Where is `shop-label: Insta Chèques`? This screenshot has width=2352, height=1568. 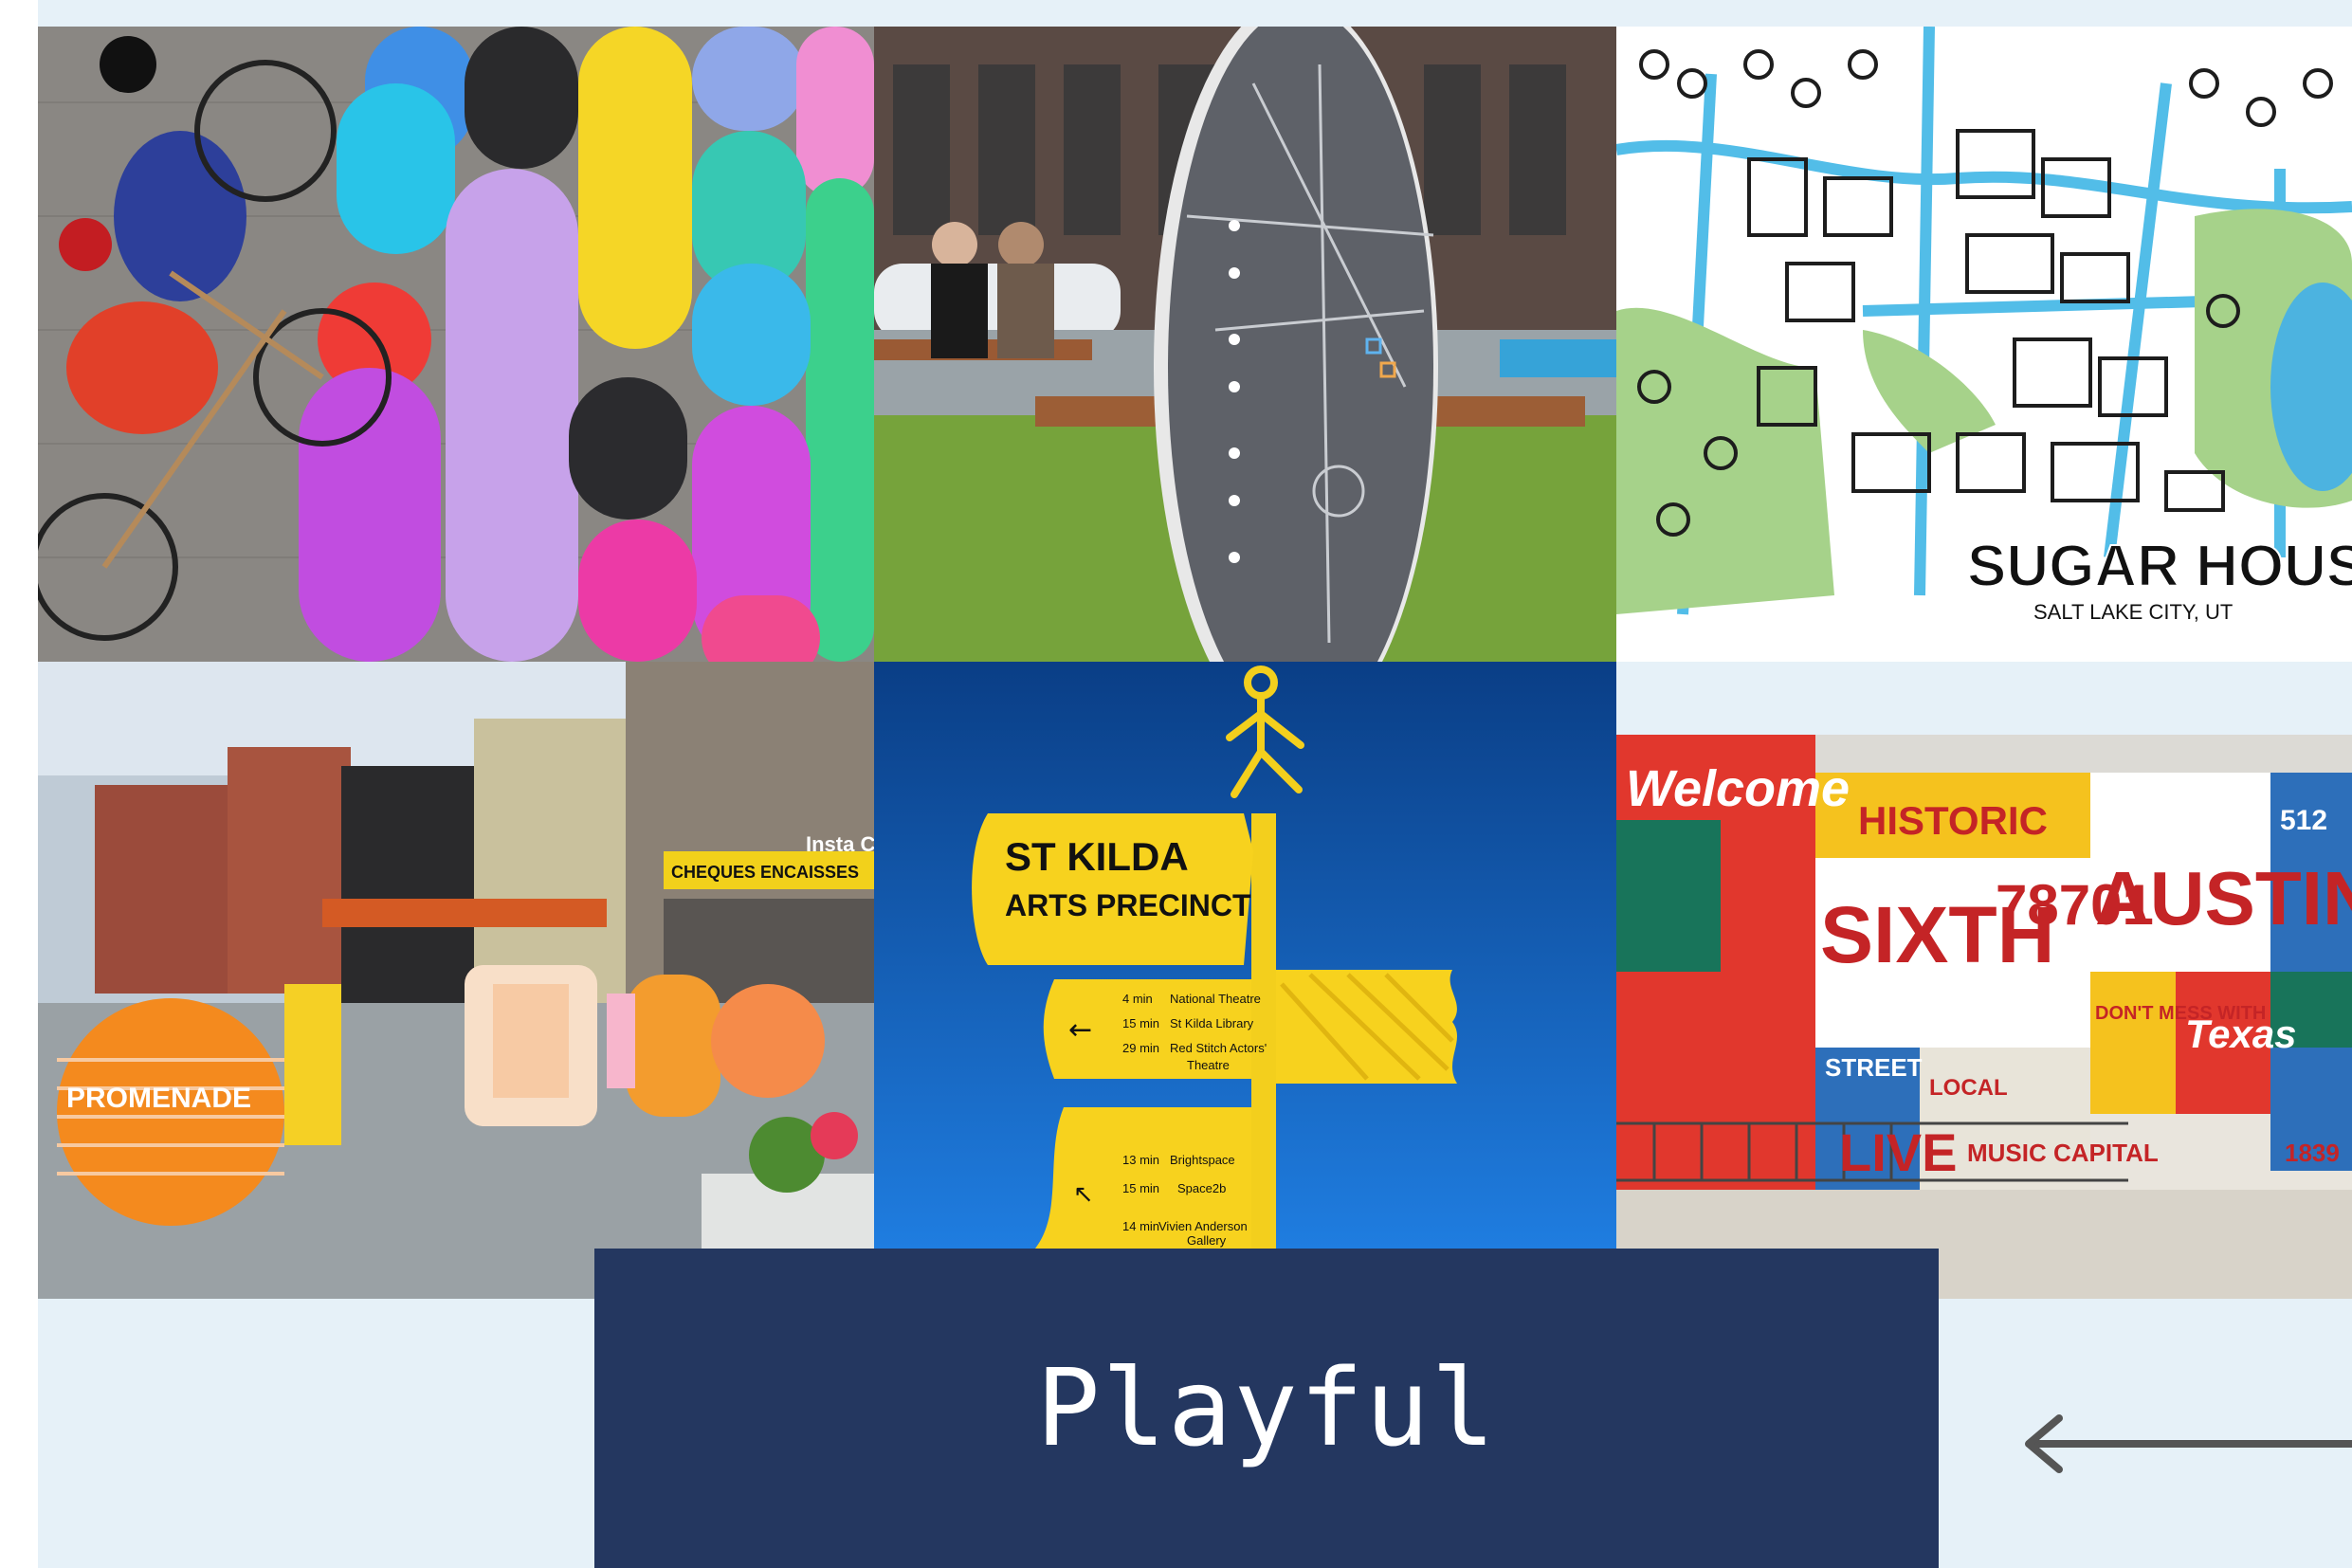 shop-label: Insta Chèques is located at coordinates (840, 844).